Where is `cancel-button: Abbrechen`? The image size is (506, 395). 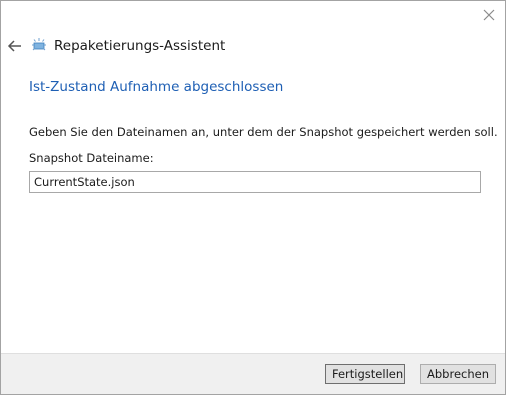
cancel-button: Abbrechen is located at coordinates (458, 374).